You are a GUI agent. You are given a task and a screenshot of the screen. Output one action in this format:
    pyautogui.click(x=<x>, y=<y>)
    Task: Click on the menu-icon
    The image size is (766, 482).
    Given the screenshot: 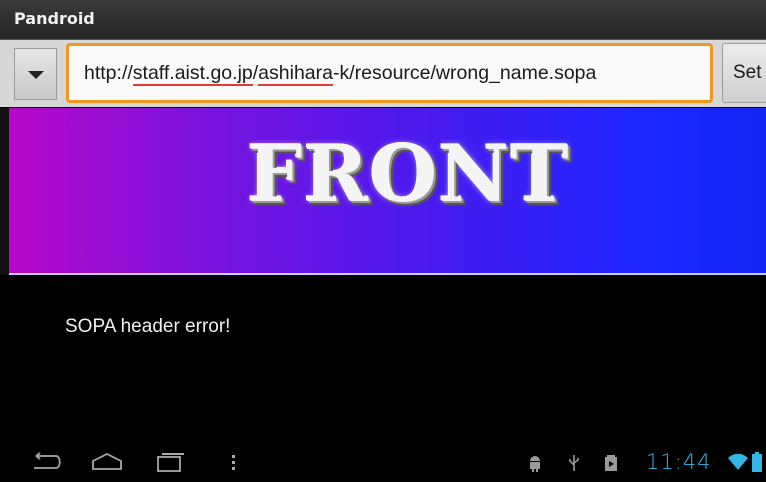 What is the action you would take?
    pyautogui.click(x=234, y=465)
    